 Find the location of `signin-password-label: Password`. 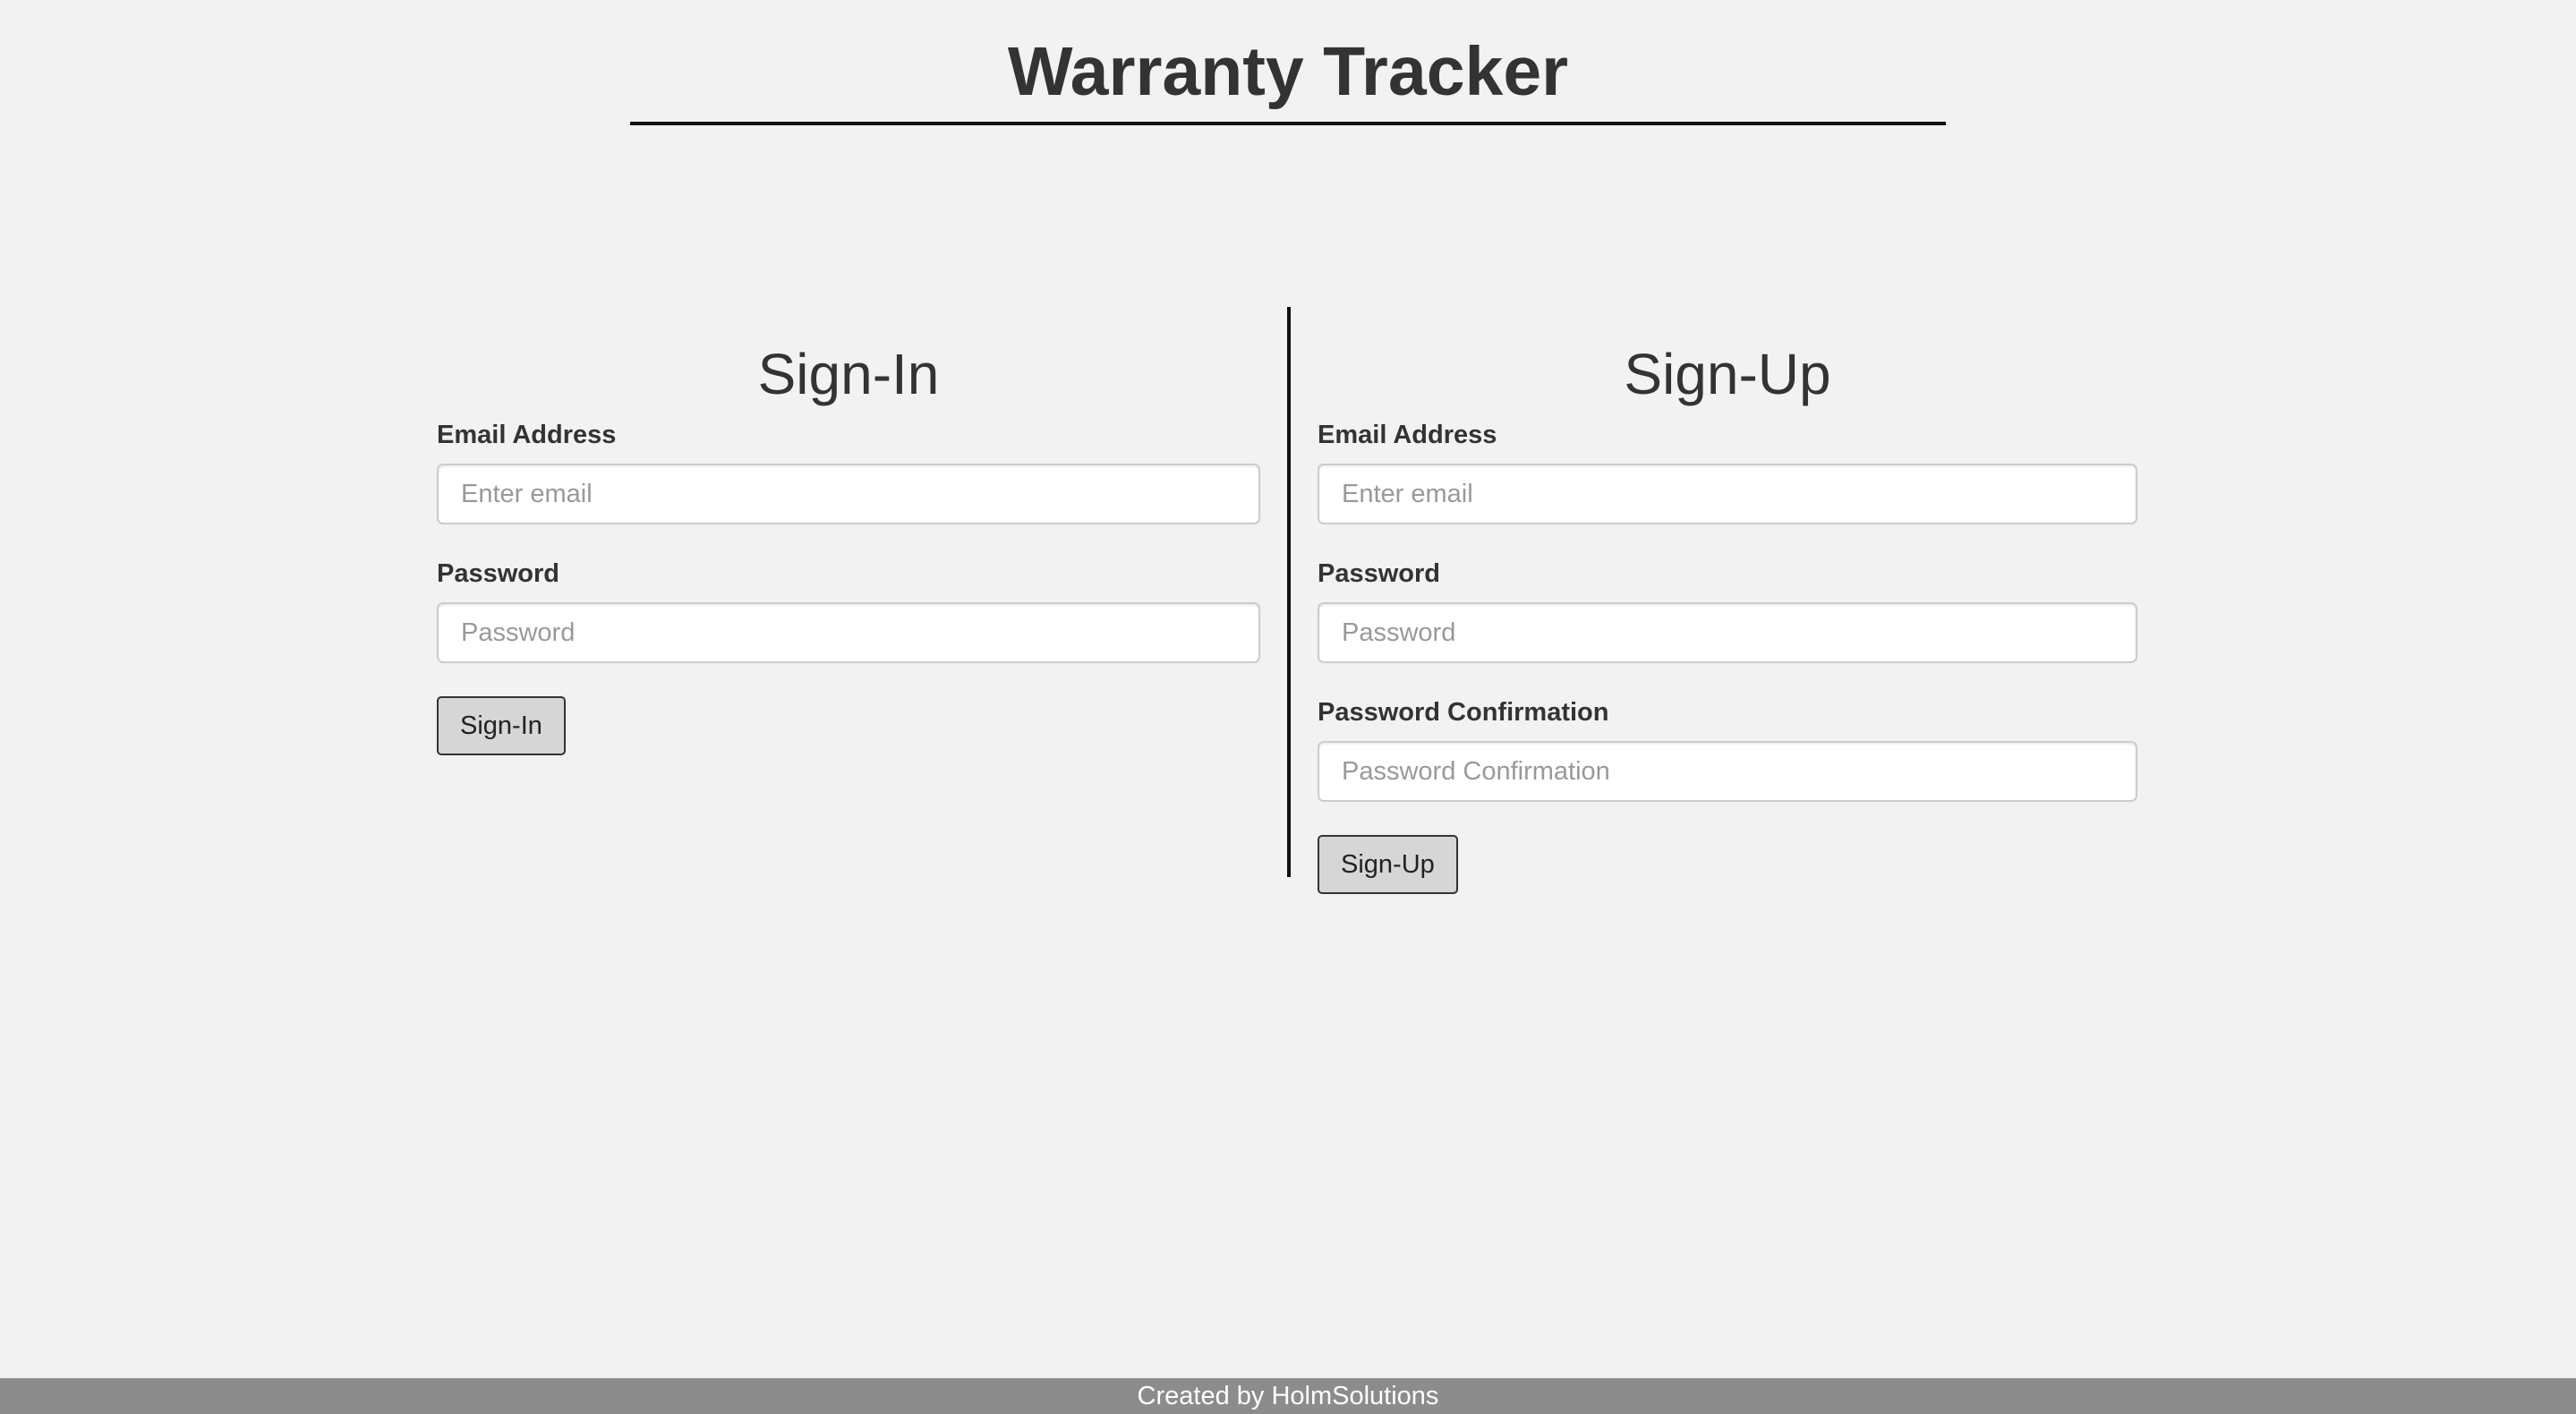

signin-password-label: Password is located at coordinates (498, 573).